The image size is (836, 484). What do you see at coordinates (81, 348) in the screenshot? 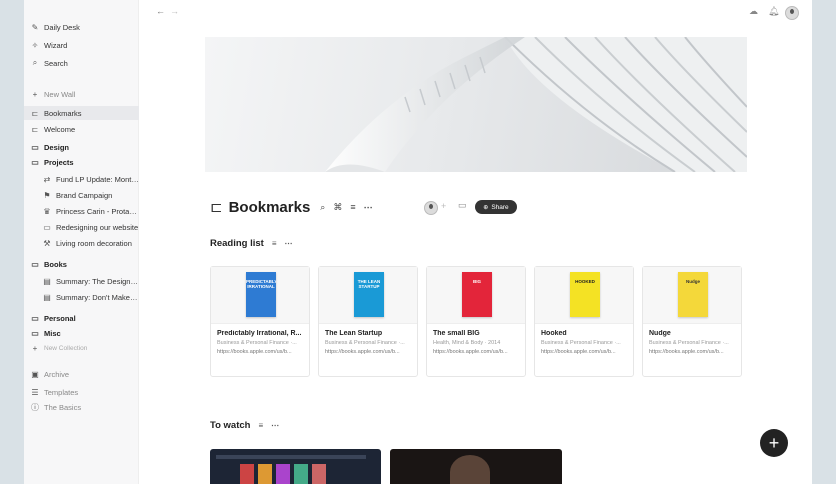
I see `sidebar-item: + New Collection` at bounding box center [81, 348].